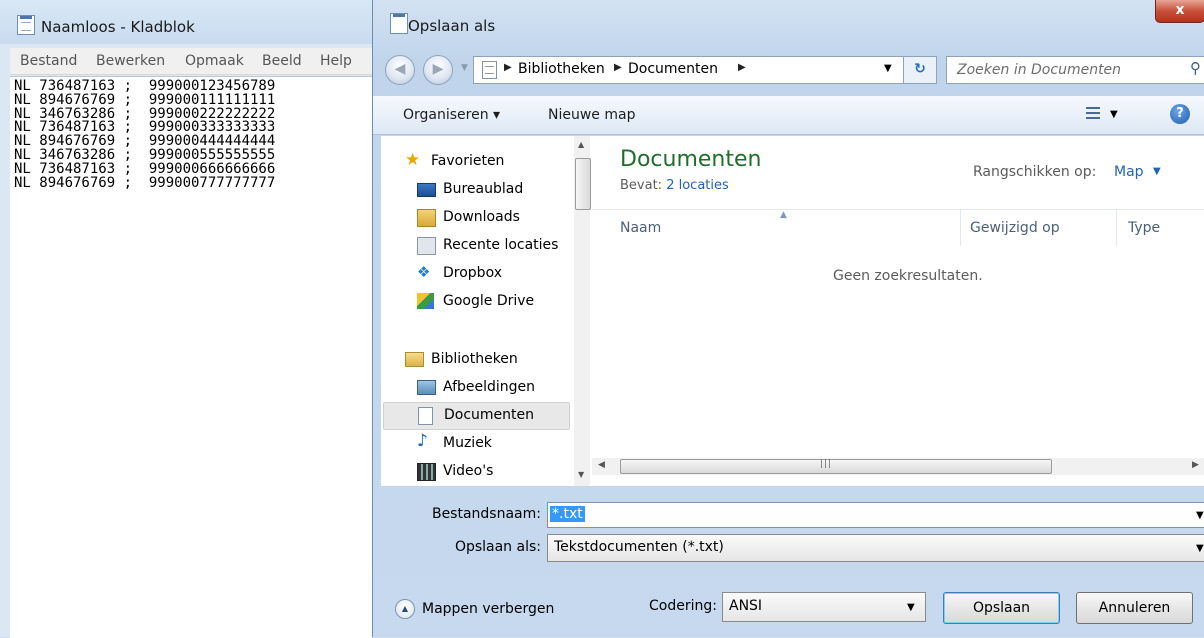 The image size is (1204, 638). What do you see at coordinates (422, 441) in the screenshot?
I see `music-icon: ♪` at bounding box center [422, 441].